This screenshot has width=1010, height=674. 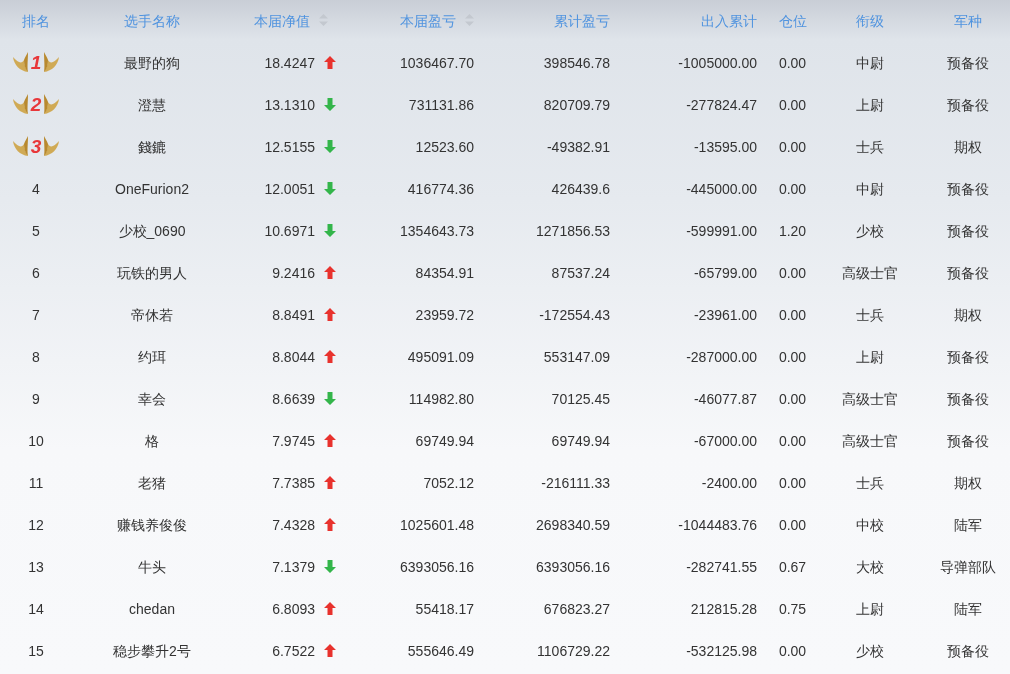 I want to click on player-name: 帝休若, so click(x=152, y=315).